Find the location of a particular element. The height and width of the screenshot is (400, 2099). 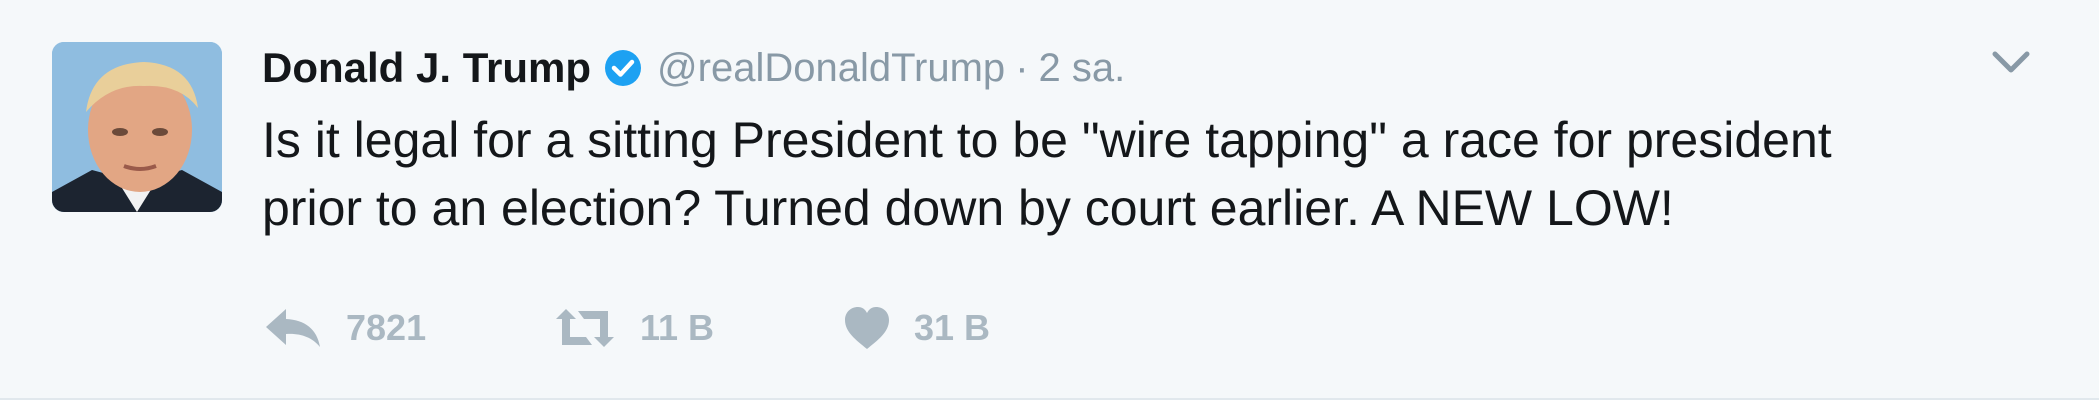

reply-button: 7821 is located at coordinates (407, 328).